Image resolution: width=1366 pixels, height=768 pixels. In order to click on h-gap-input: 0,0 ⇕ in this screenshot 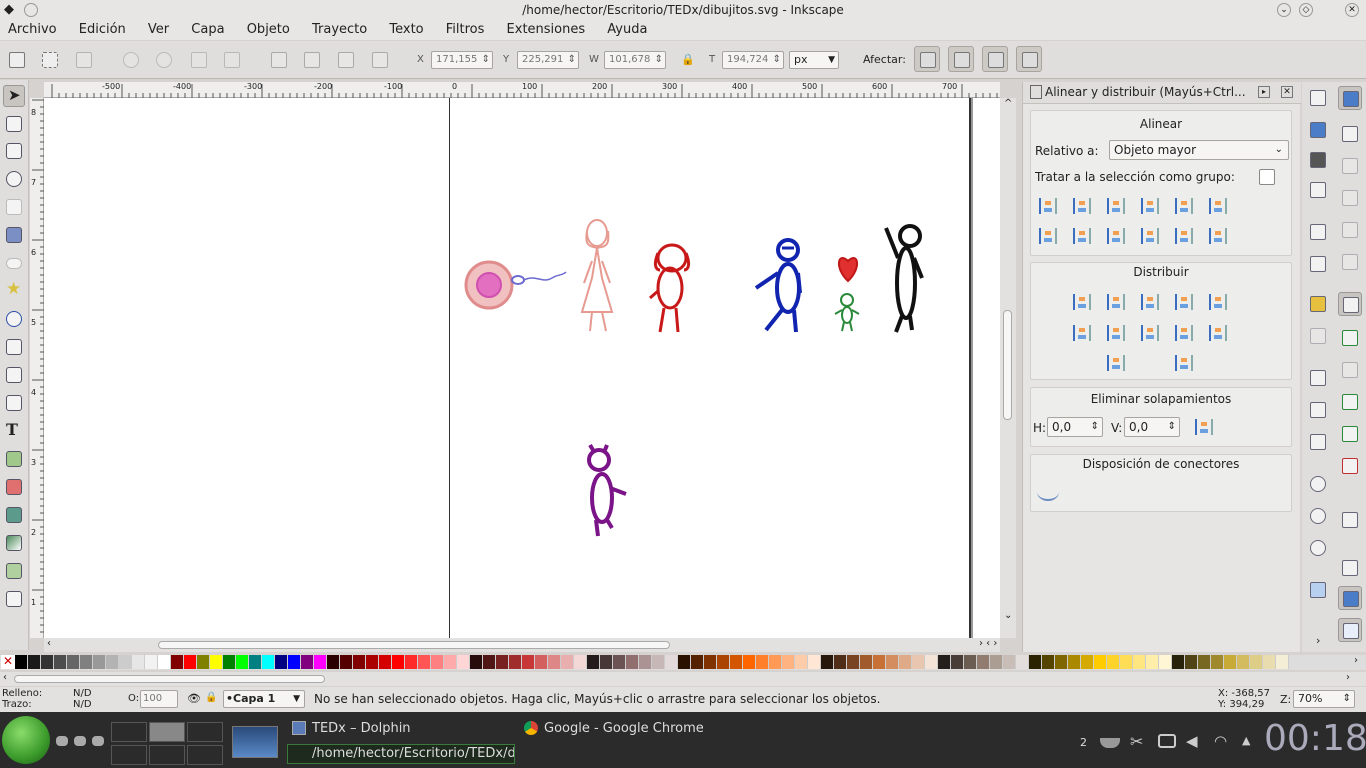, I will do `click(1075, 427)`.